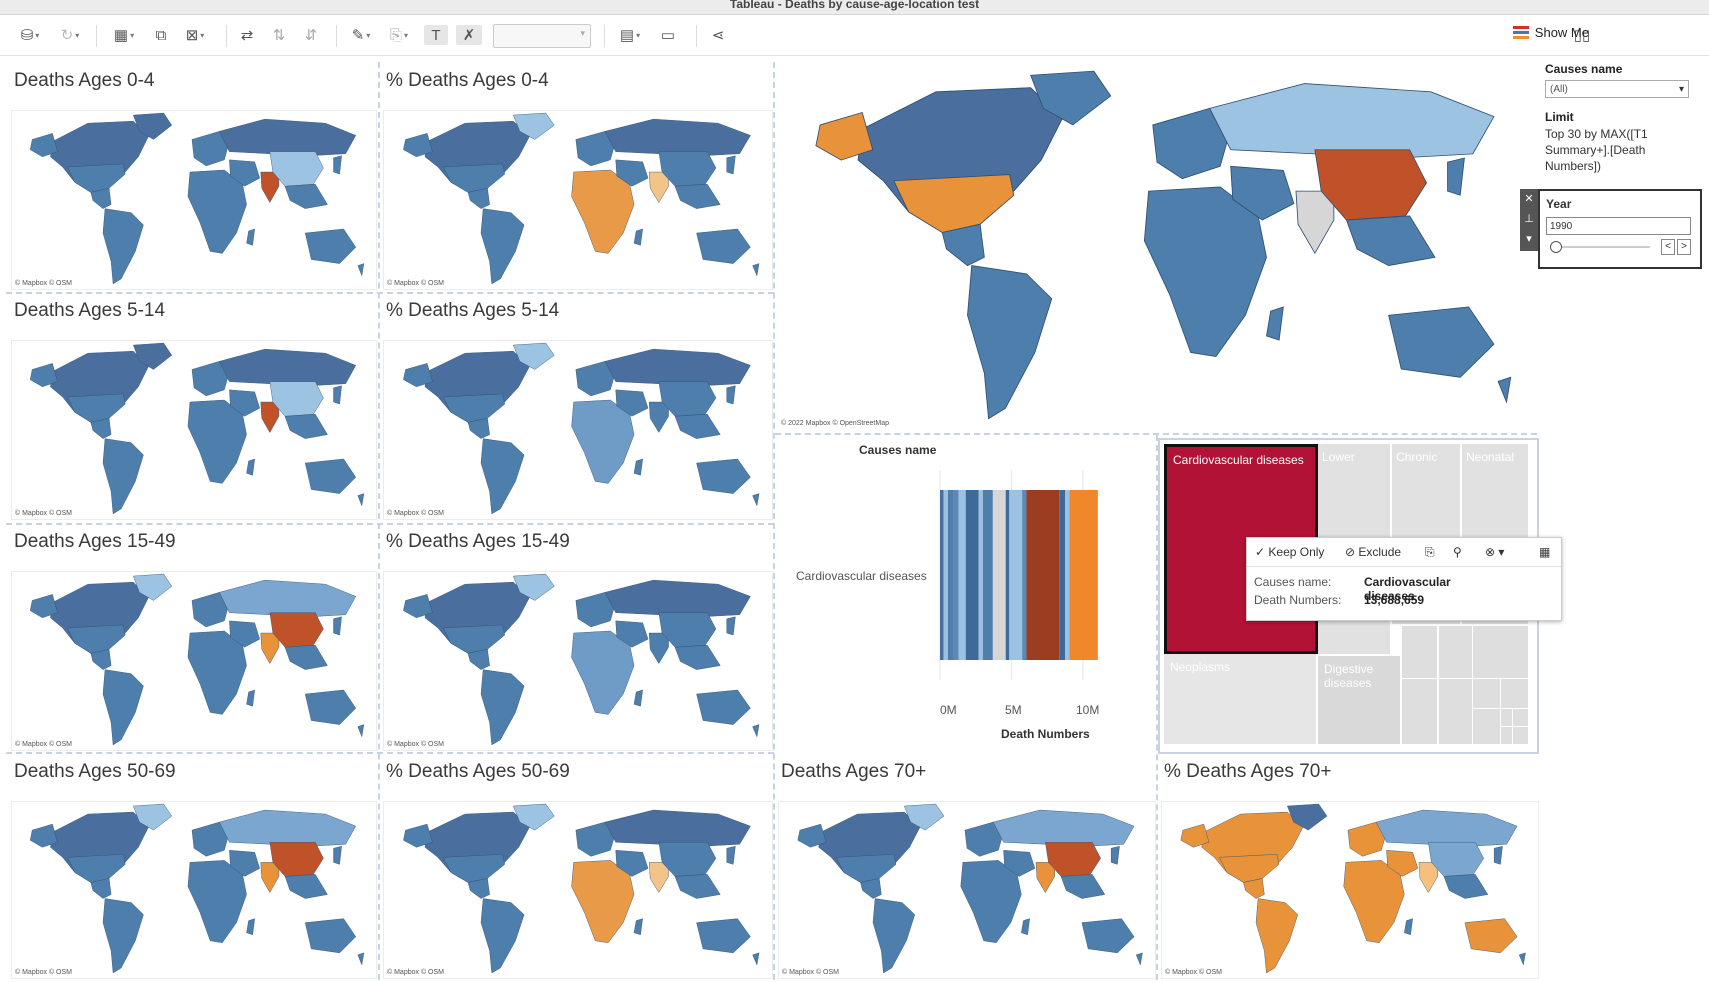 The width and height of the screenshot is (1709, 982). Describe the element at coordinates (1359, 700) in the screenshot. I see `treemap-cell-digestive: Digestive diseases` at that location.